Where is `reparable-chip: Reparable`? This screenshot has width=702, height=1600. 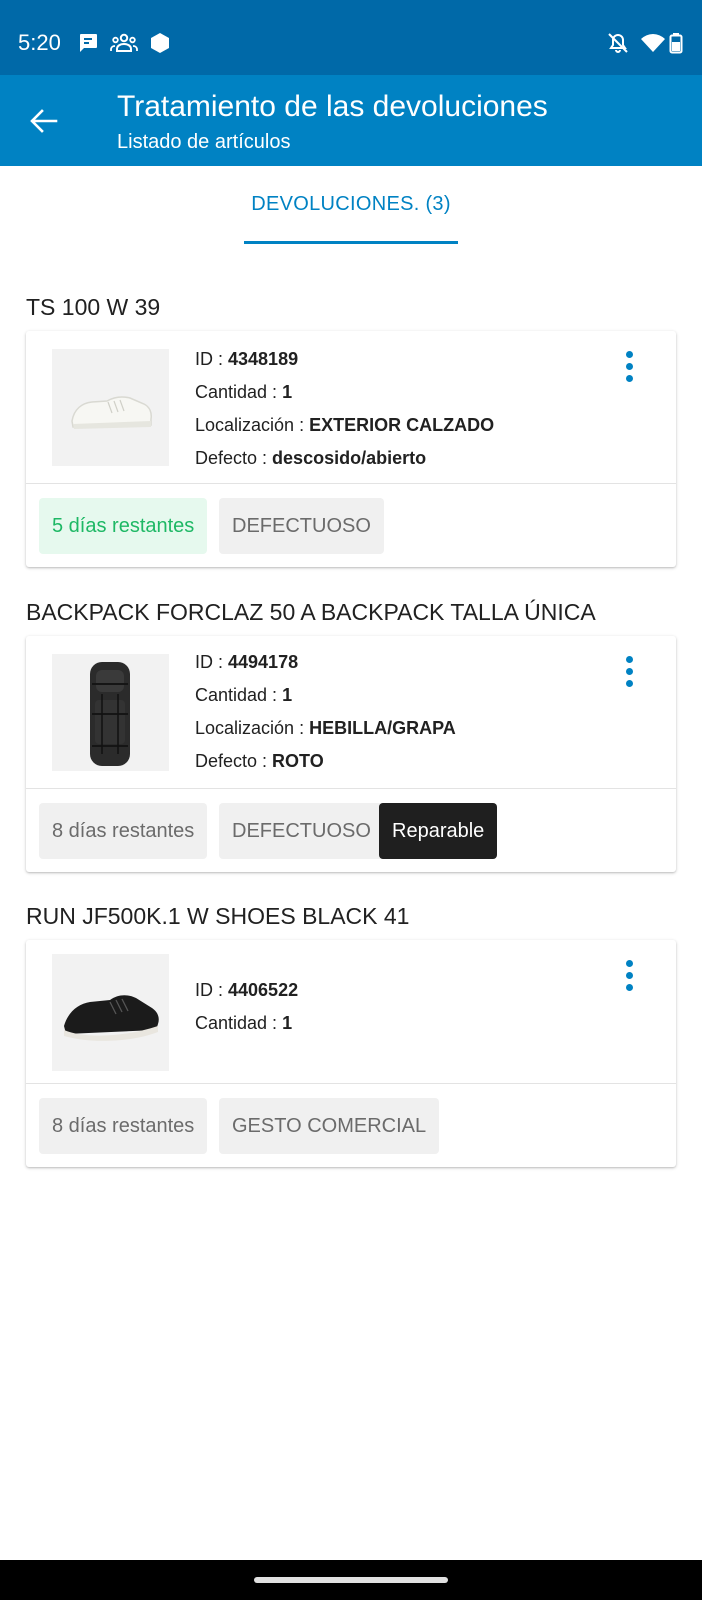 reparable-chip: Reparable is located at coordinates (438, 831).